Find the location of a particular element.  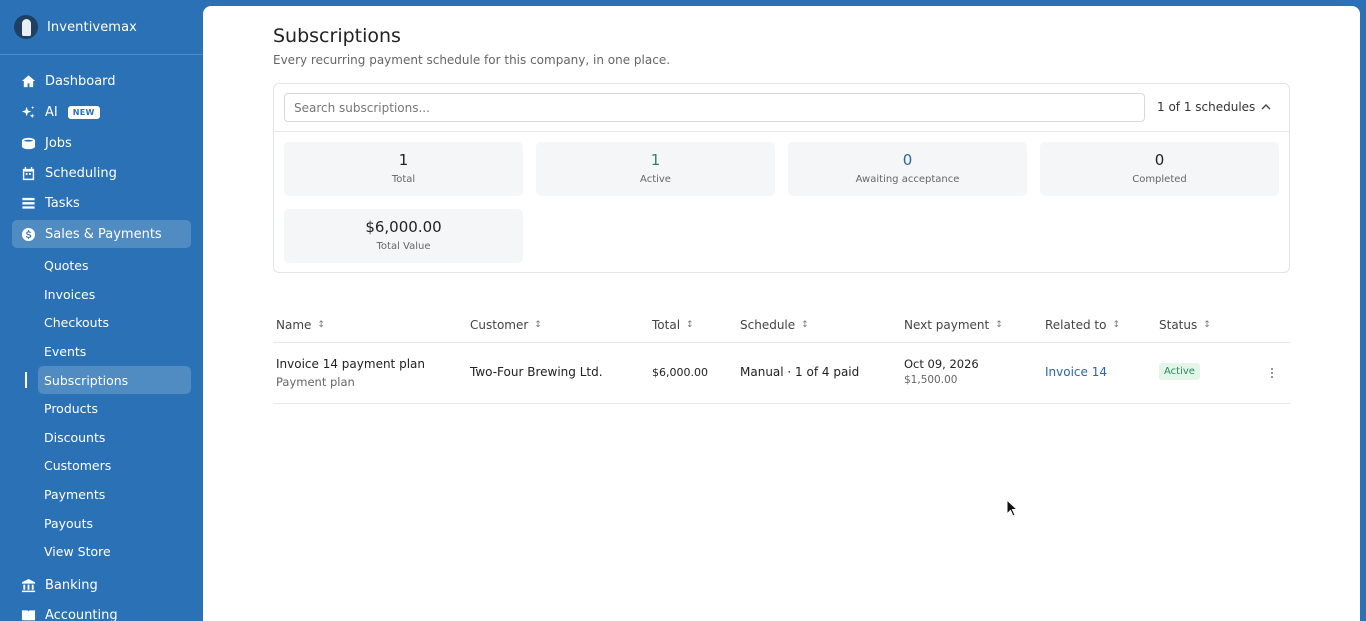

search-input is located at coordinates (714, 107).